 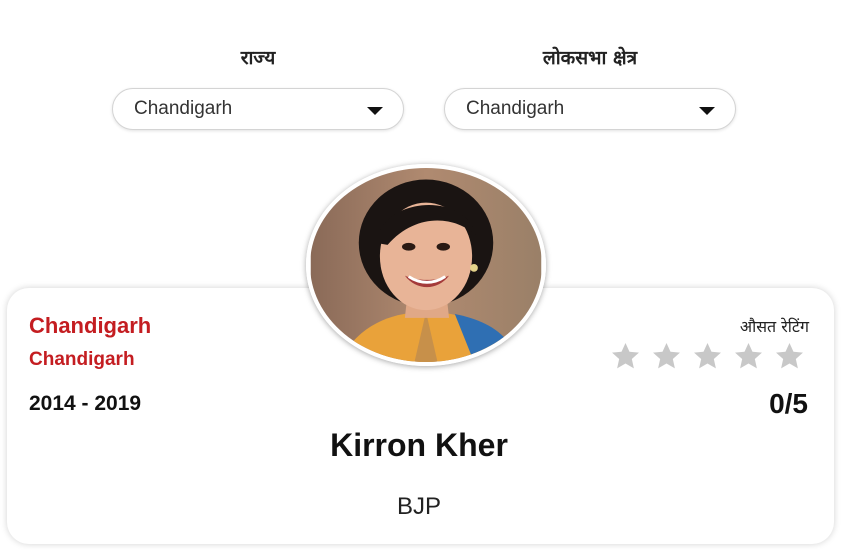 I want to click on state-select-value: Chandigarh, so click(x=183, y=108).